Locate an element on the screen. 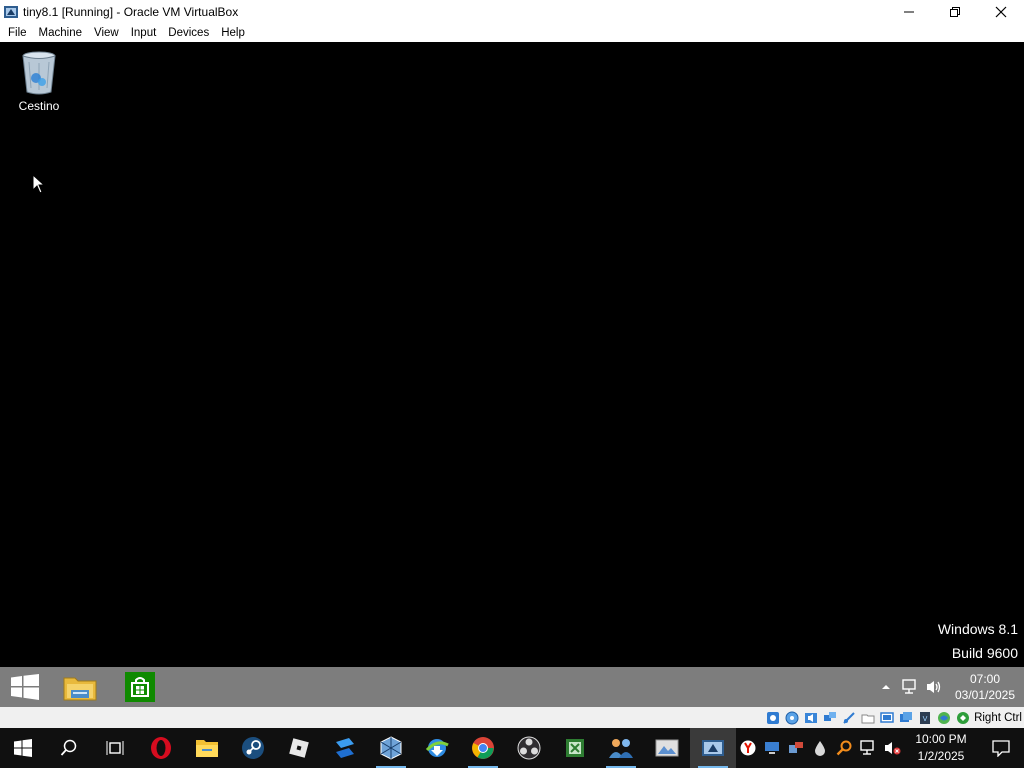 The width and height of the screenshot is (1024, 768). opera-icon is located at coordinates (161, 748).